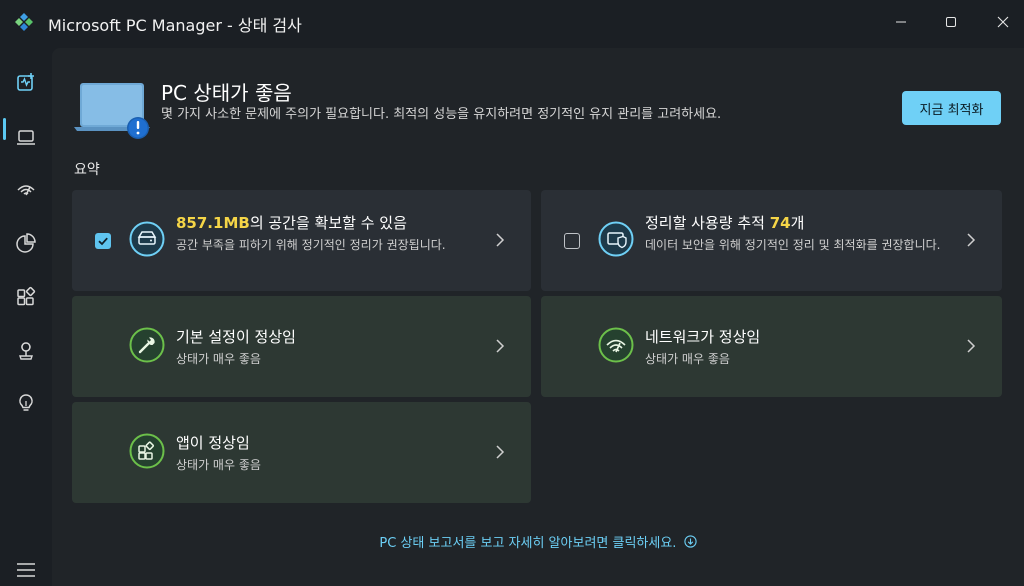  I want to click on health-check-icon, so click(25, 82).